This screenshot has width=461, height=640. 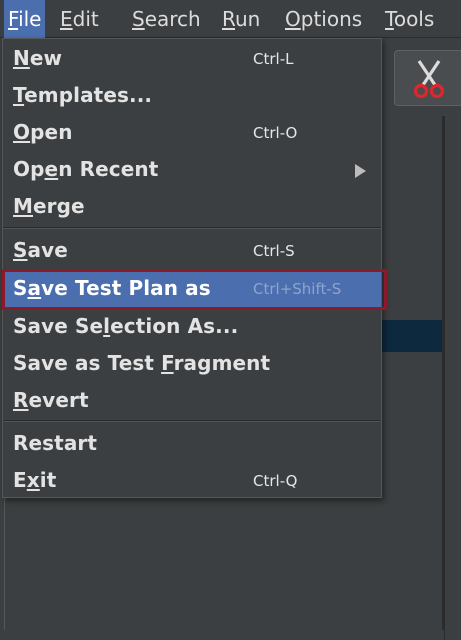 What do you see at coordinates (51, 132) in the screenshot?
I see `label-part: pen` at bounding box center [51, 132].